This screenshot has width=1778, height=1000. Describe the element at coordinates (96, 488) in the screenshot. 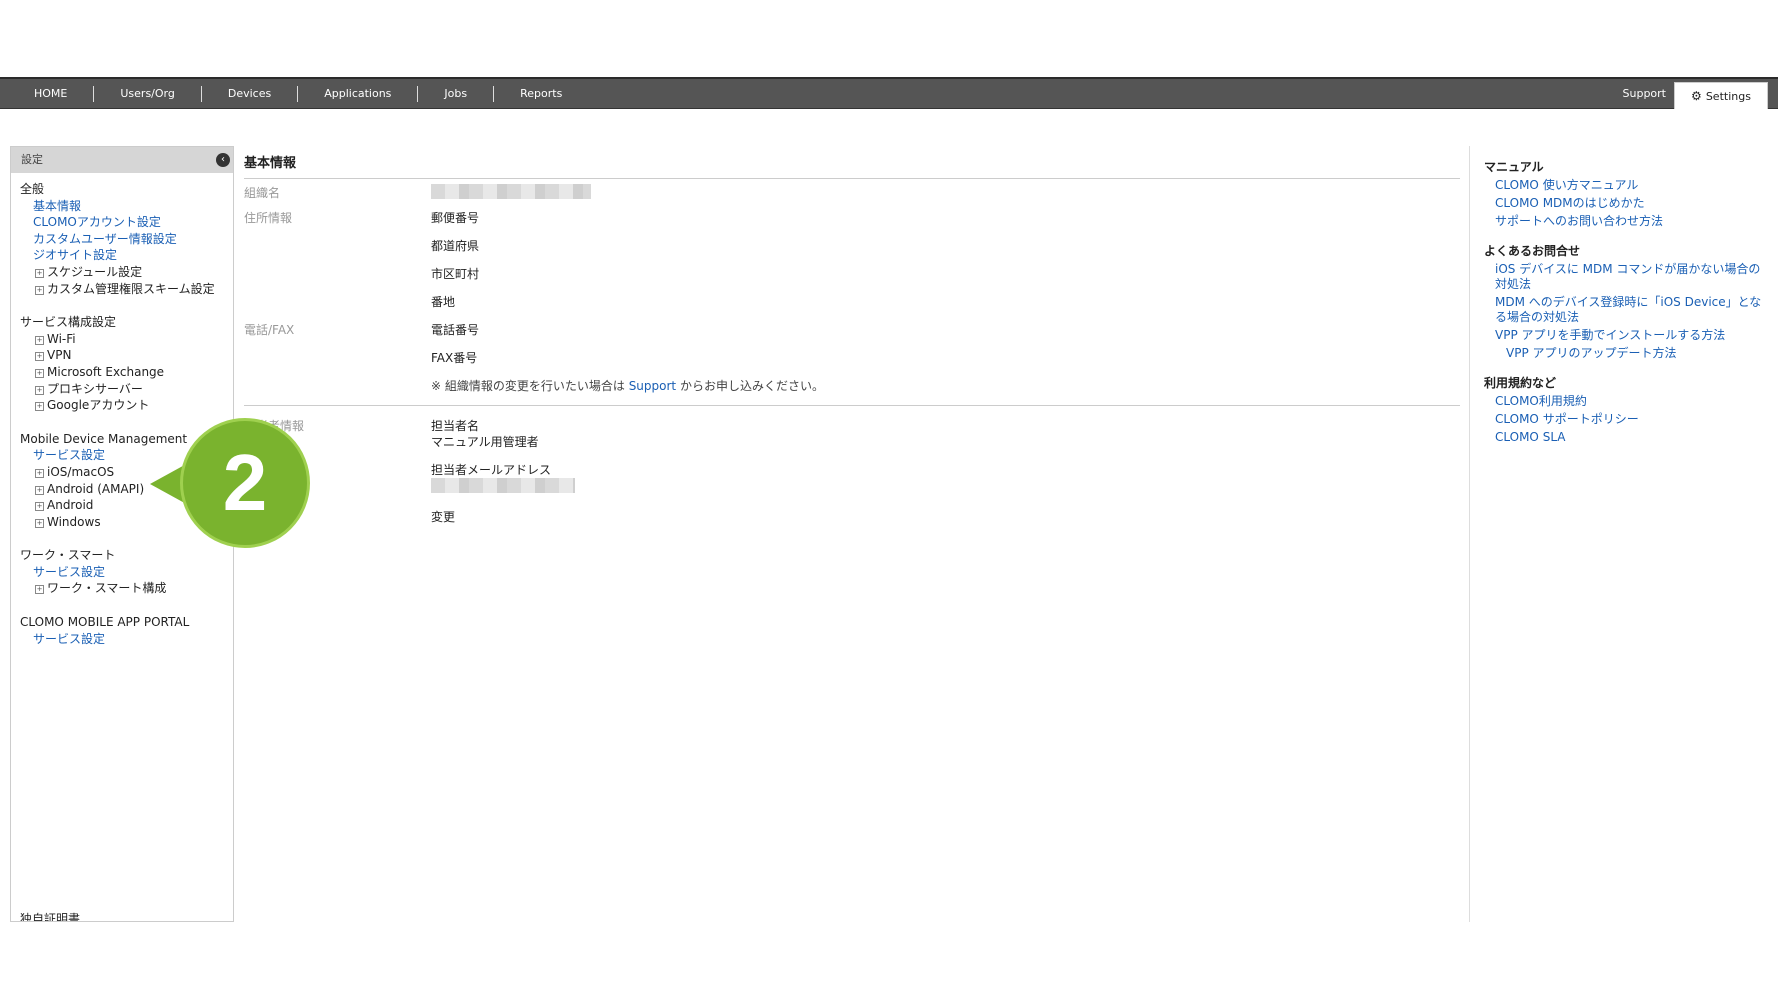

I see `sidebar-tree-label: Android (AMAPI)` at that location.